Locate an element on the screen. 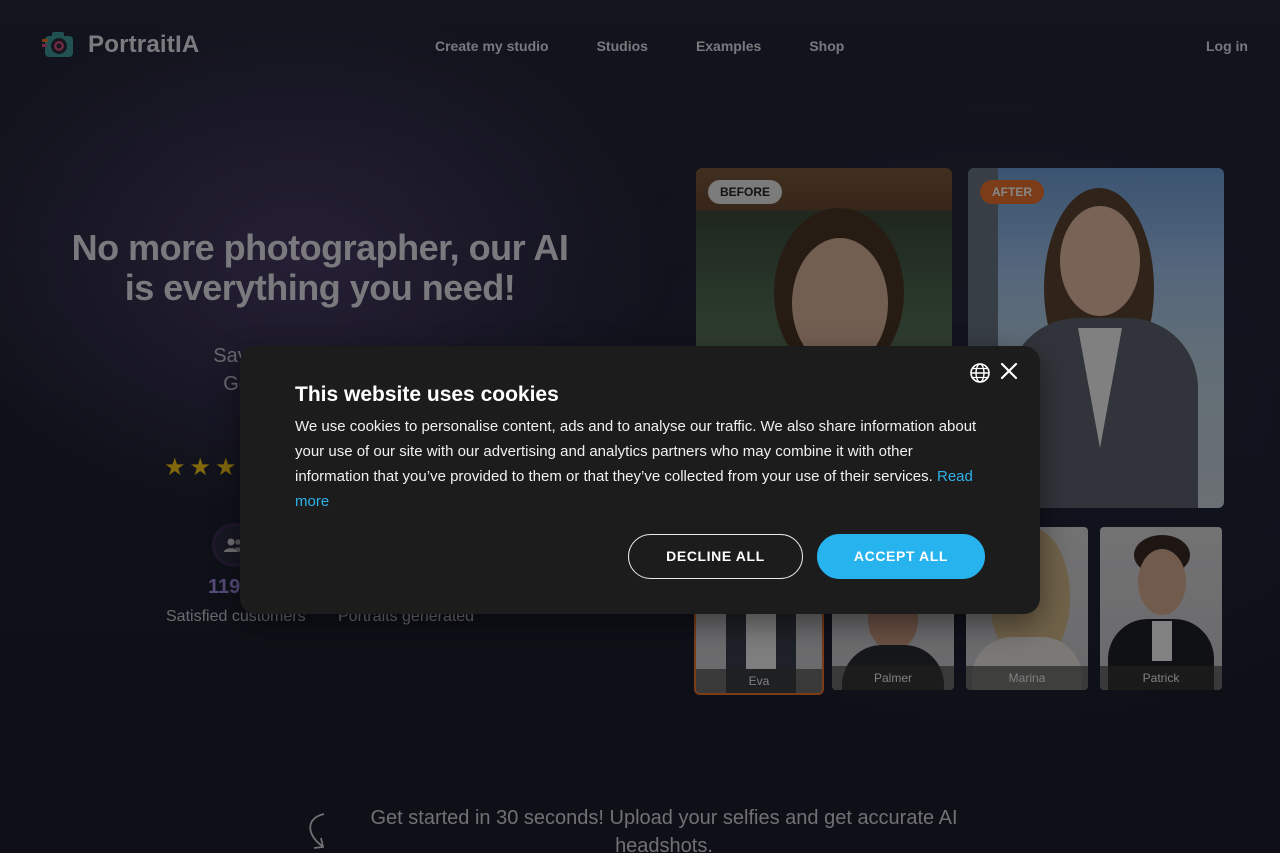 Image resolution: width=1280 pixels, height=853 pixels. accept-all-button: ACCEPT ALL is located at coordinates (901, 556).